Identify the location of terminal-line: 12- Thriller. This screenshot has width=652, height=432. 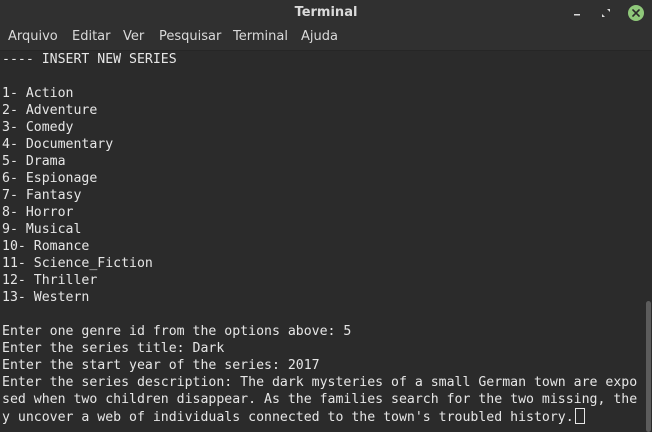
(50, 280).